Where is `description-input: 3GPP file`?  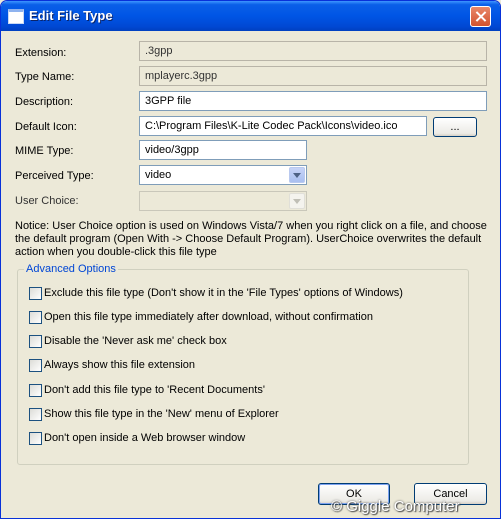 description-input: 3GPP file is located at coordinates (313, 101).